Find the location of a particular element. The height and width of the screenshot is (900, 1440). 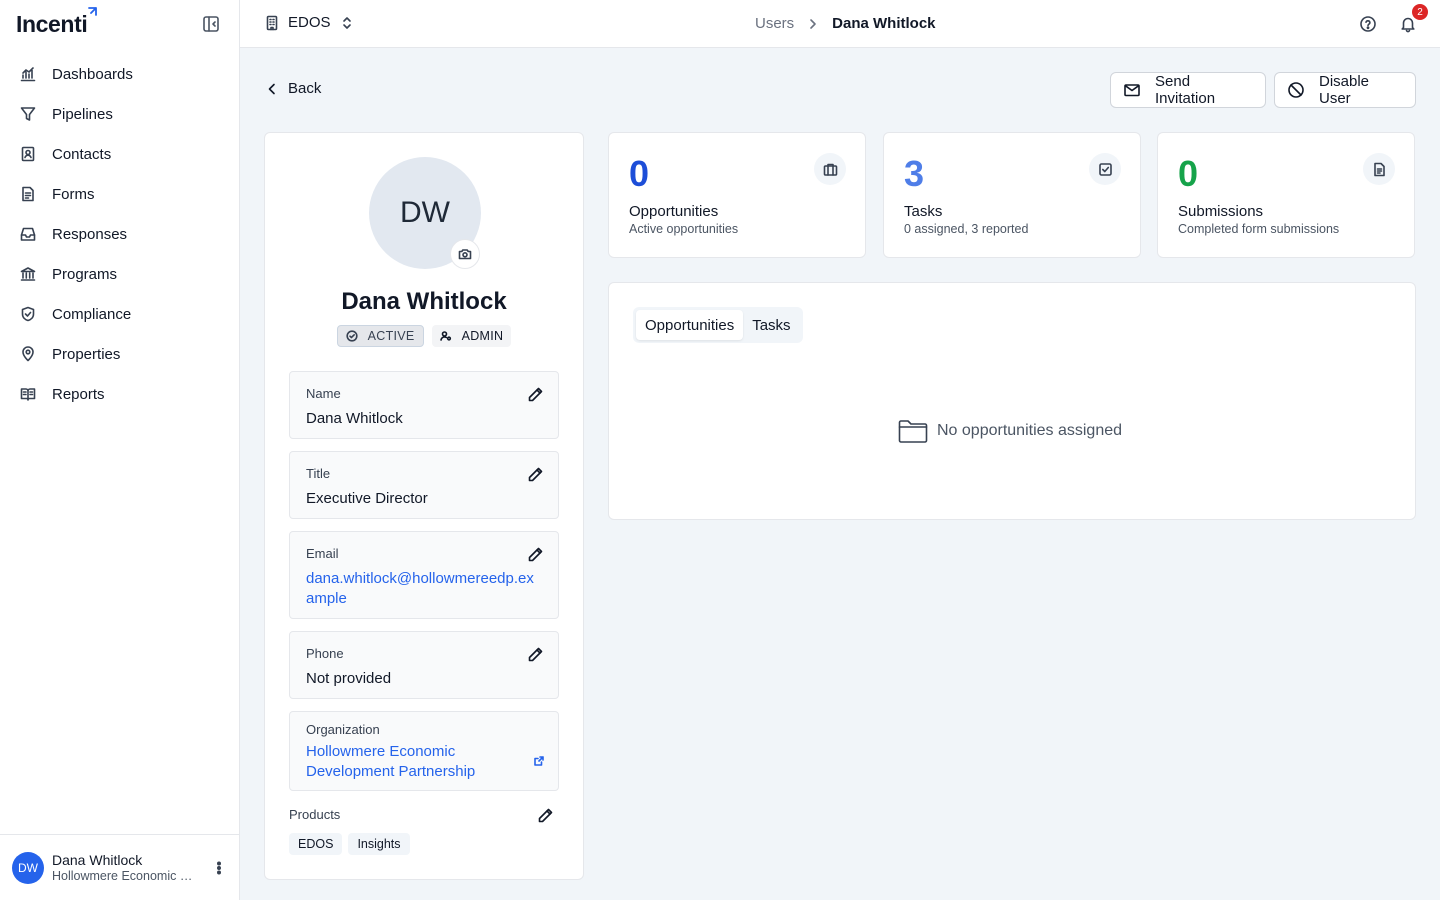

checkbox-icon is located at coordinates (1105, 169).